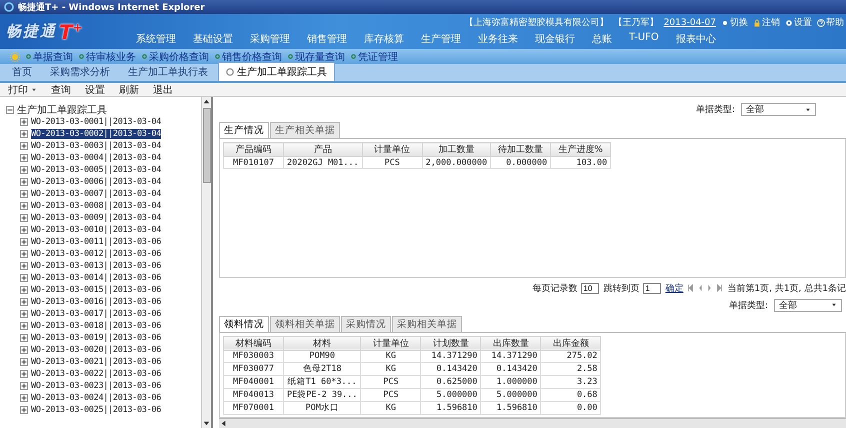 This screenshot has width=846, height=428. I want to click on toolbar-button: 刷新, so click(129, 89).